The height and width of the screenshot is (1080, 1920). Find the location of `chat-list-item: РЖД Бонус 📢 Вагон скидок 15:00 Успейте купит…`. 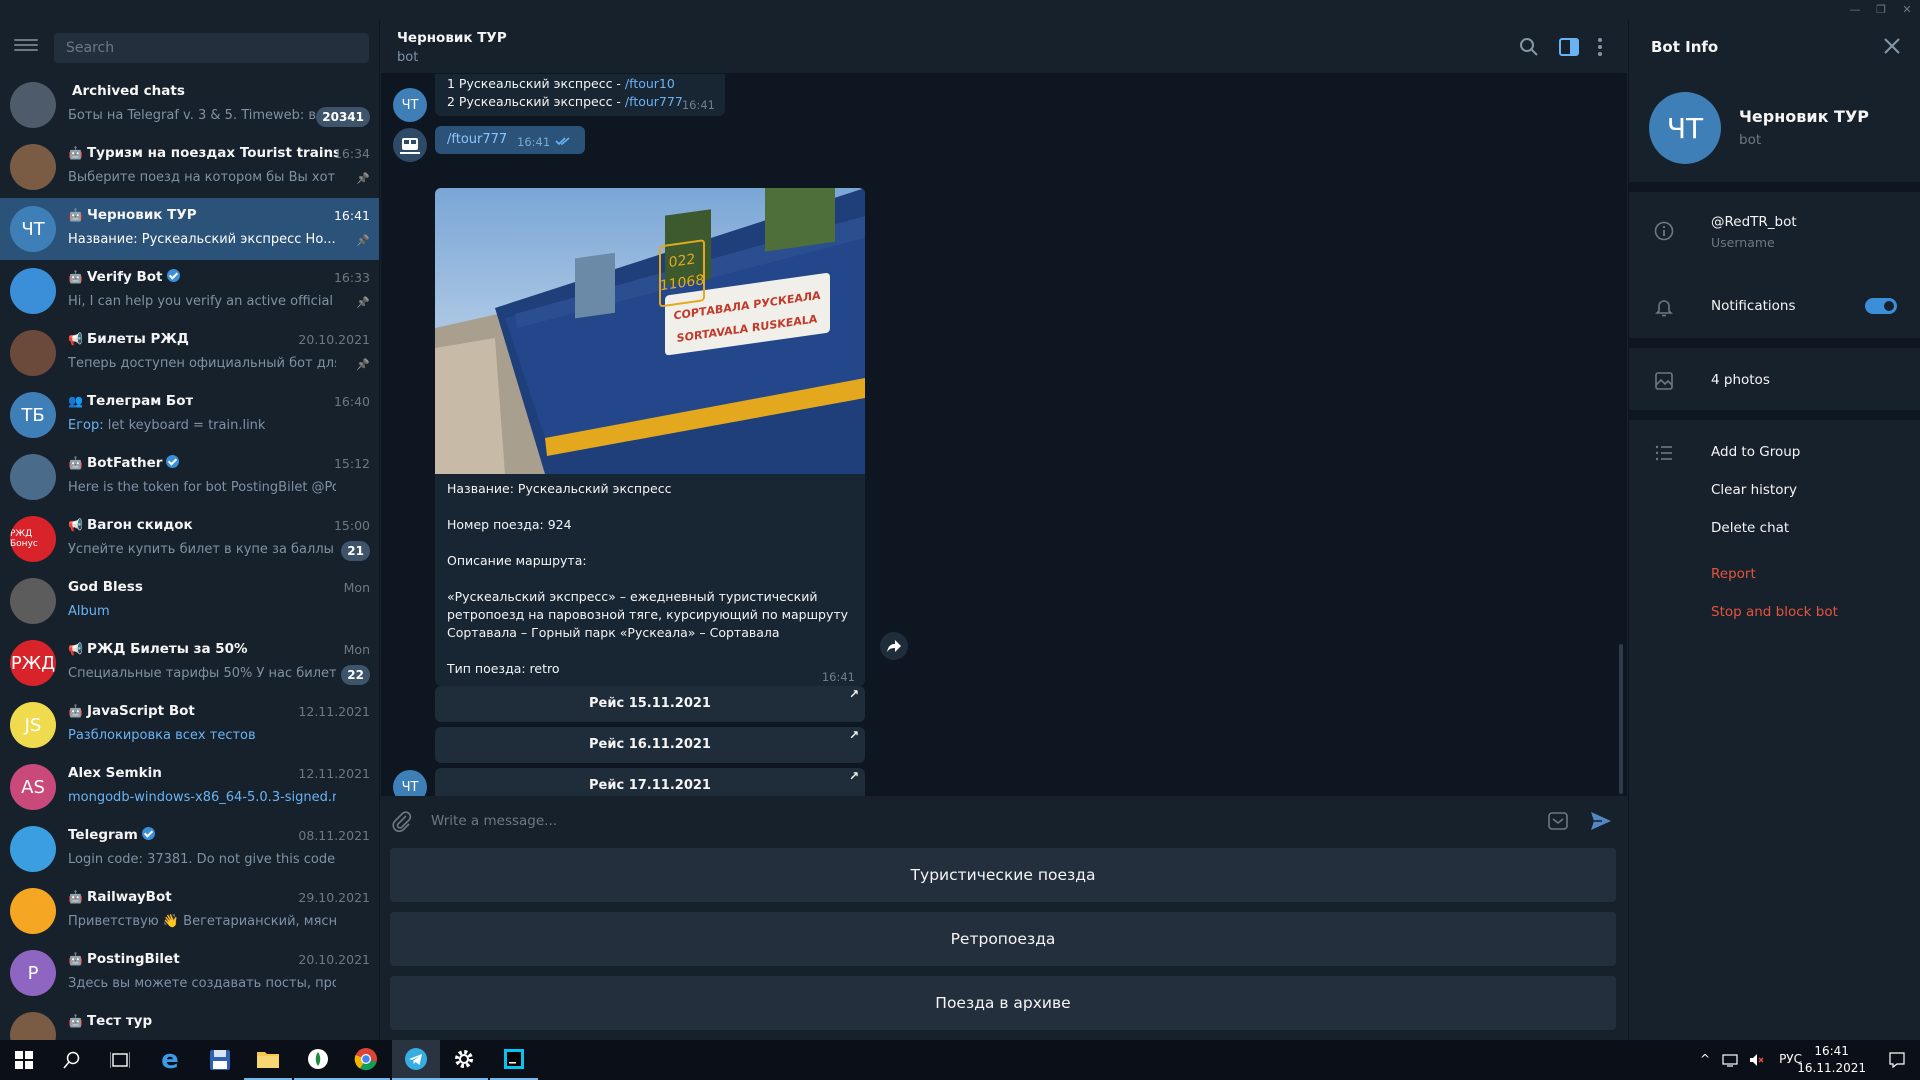

chat-list-item: РЖД Бонус 📢 Вагон скидок 15:00 Успейте купит… is located at coordinates (189, 539).